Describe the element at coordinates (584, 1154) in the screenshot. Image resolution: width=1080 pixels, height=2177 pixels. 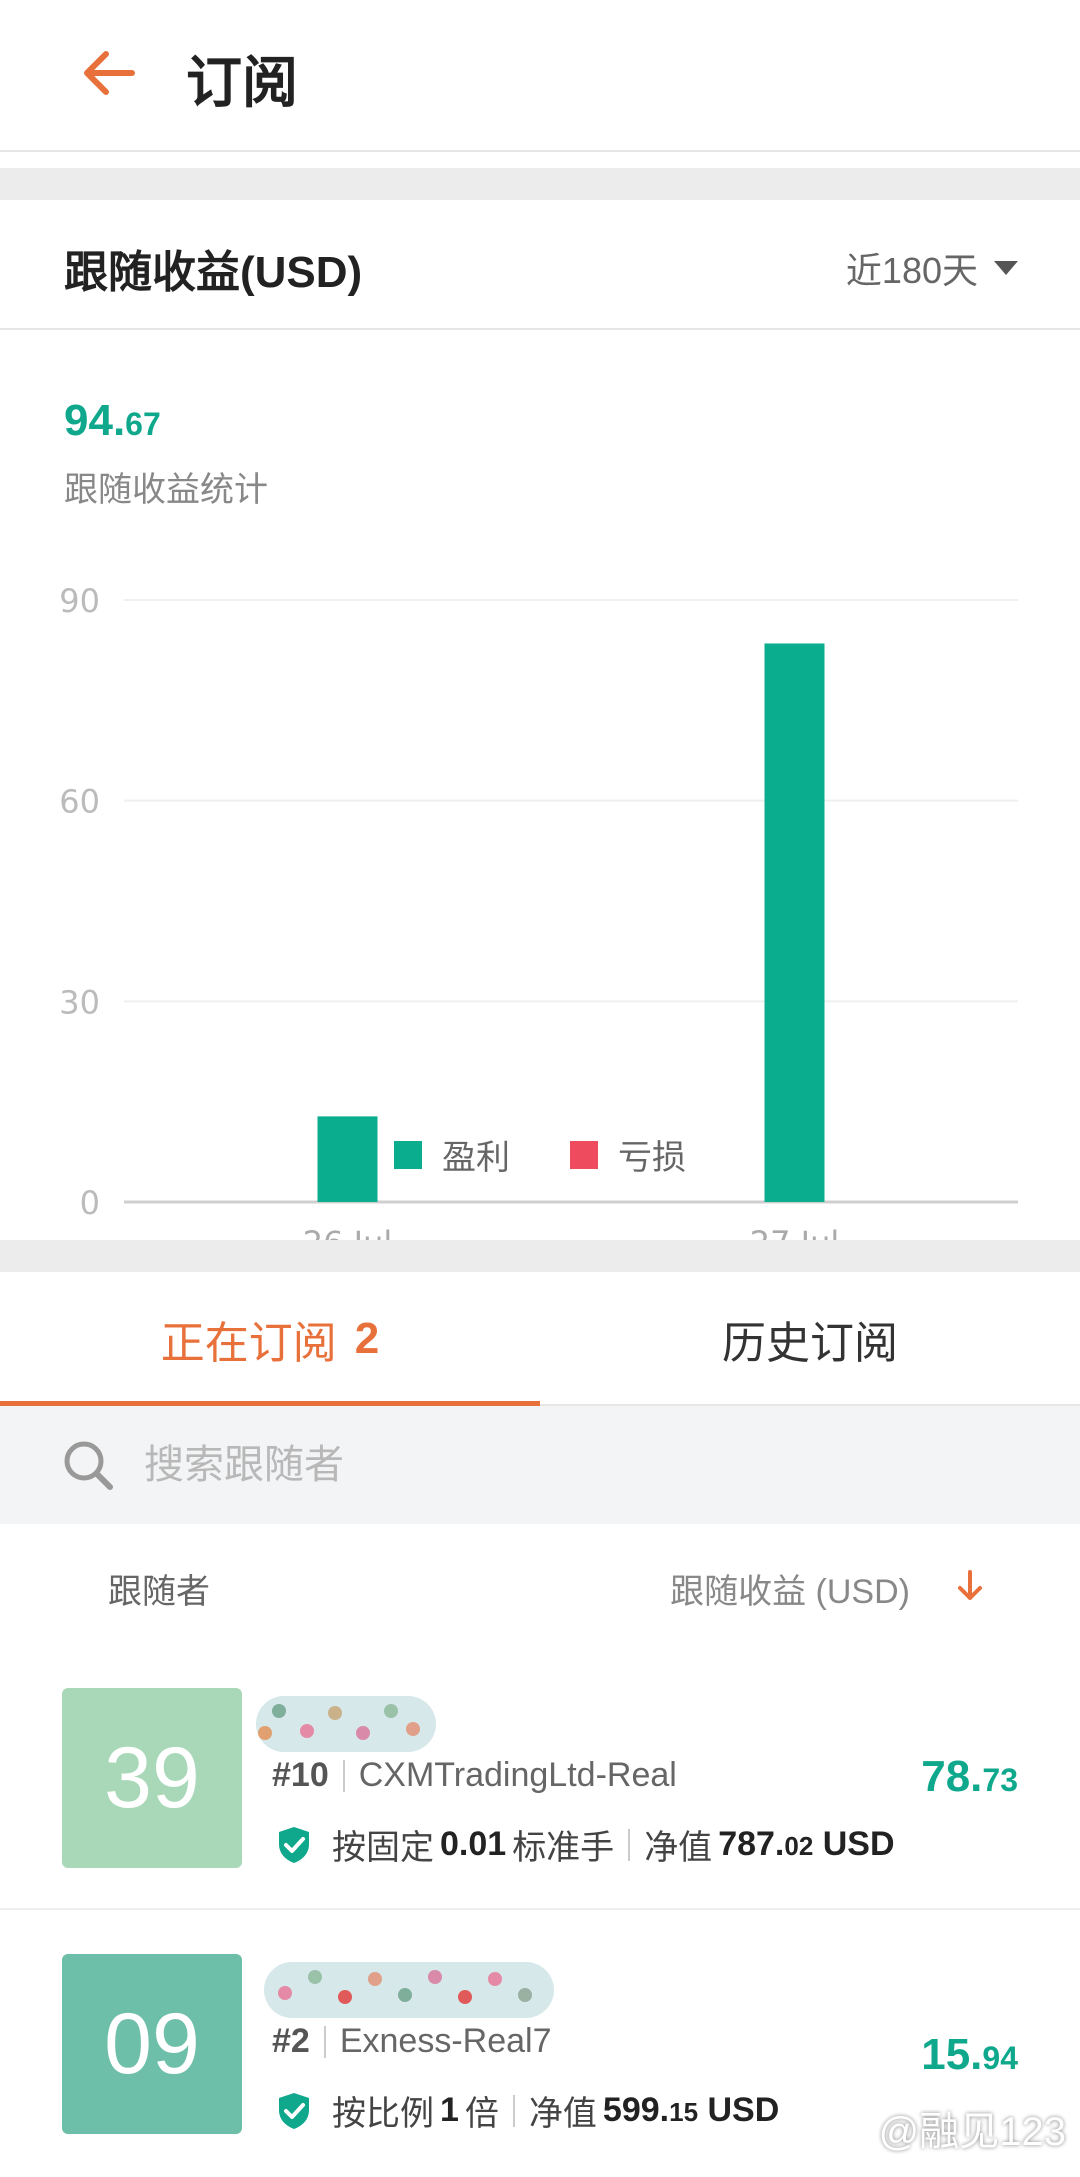
I see `legend-loss-swatch` at that location.